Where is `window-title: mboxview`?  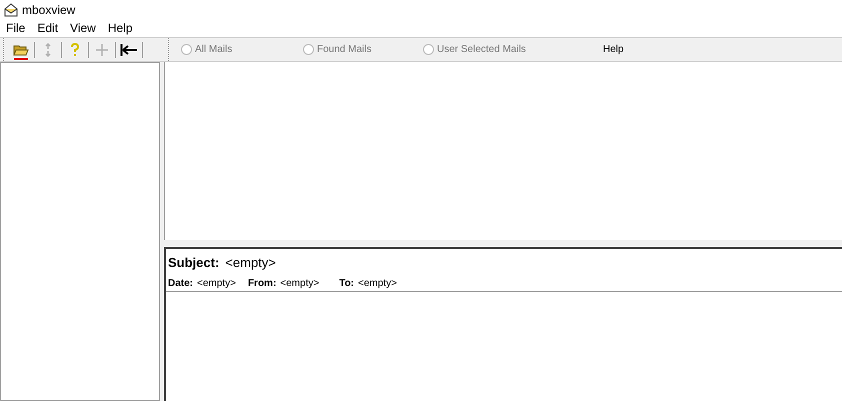
window-title: mboxview is located at coordinates (49, 10).